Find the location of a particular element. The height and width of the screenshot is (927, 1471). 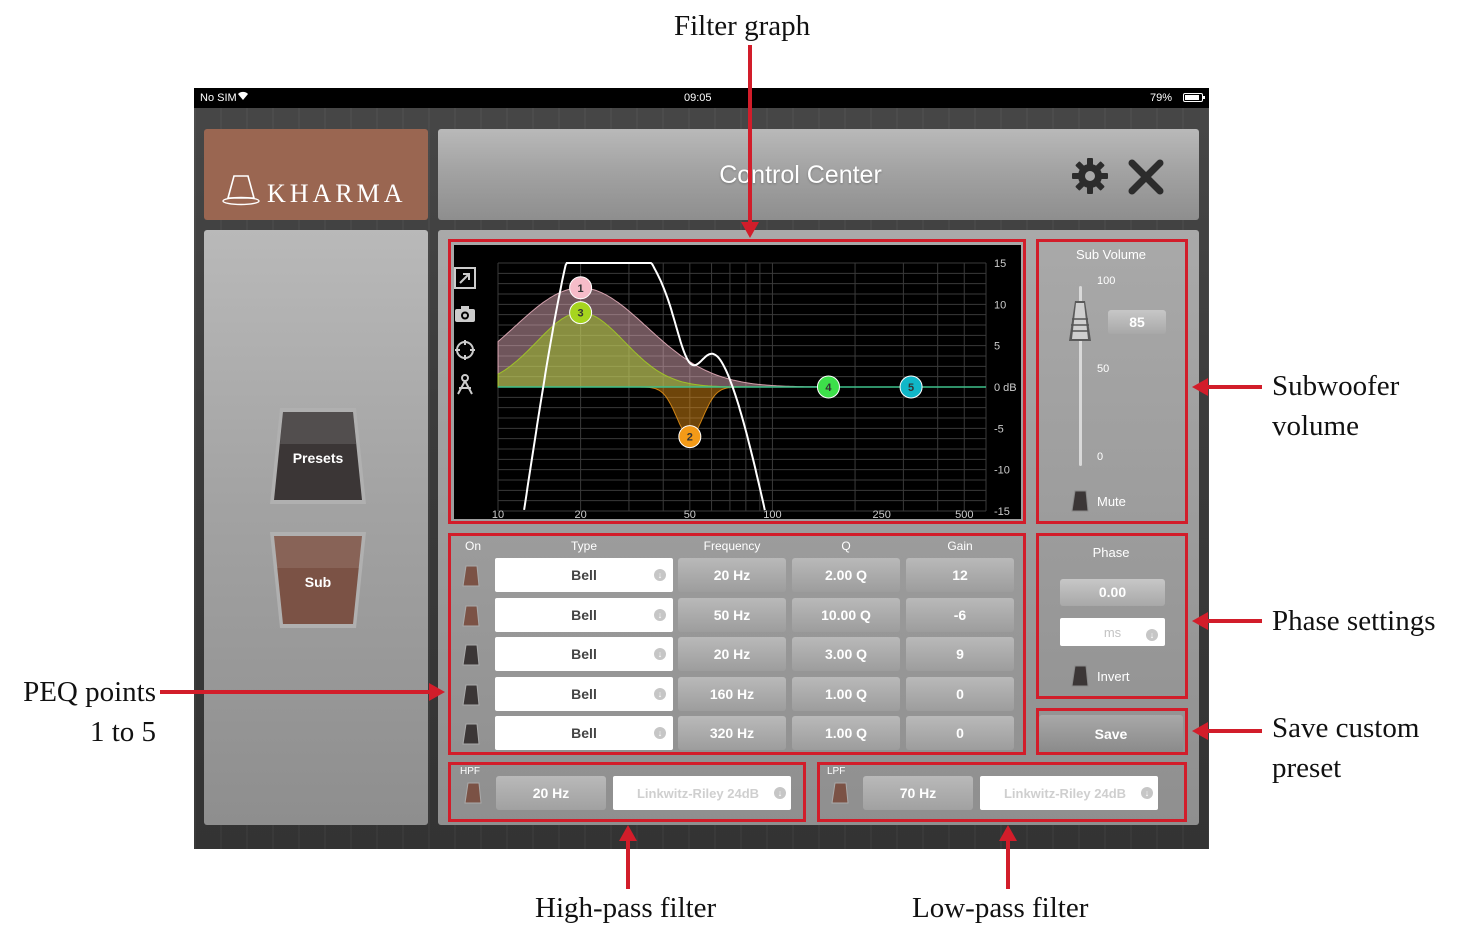

peq-highlight is located at coordinates (737, 644).